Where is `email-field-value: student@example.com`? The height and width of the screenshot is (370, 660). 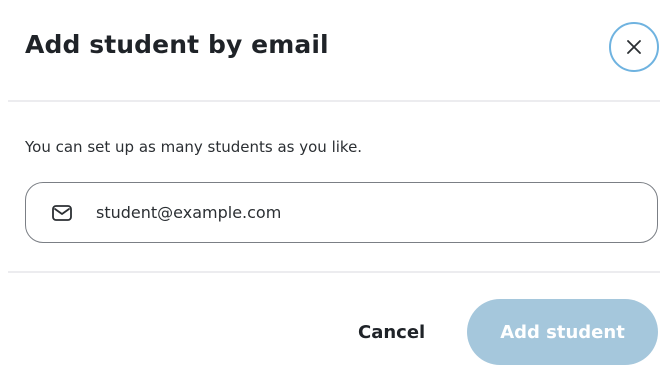
email-field-value: student@example.com is located at coordinates (189, 212).